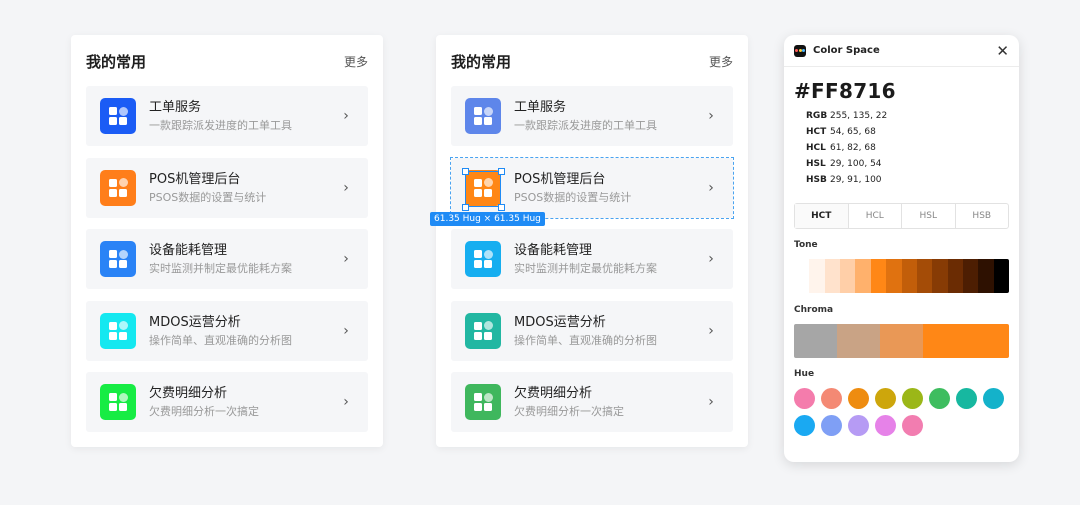  Describe the element at coordinates (227, 187) in the screenshot. I see `list-item: POS机管理后台 PSOS数据的设置与统计 ›` at that location.